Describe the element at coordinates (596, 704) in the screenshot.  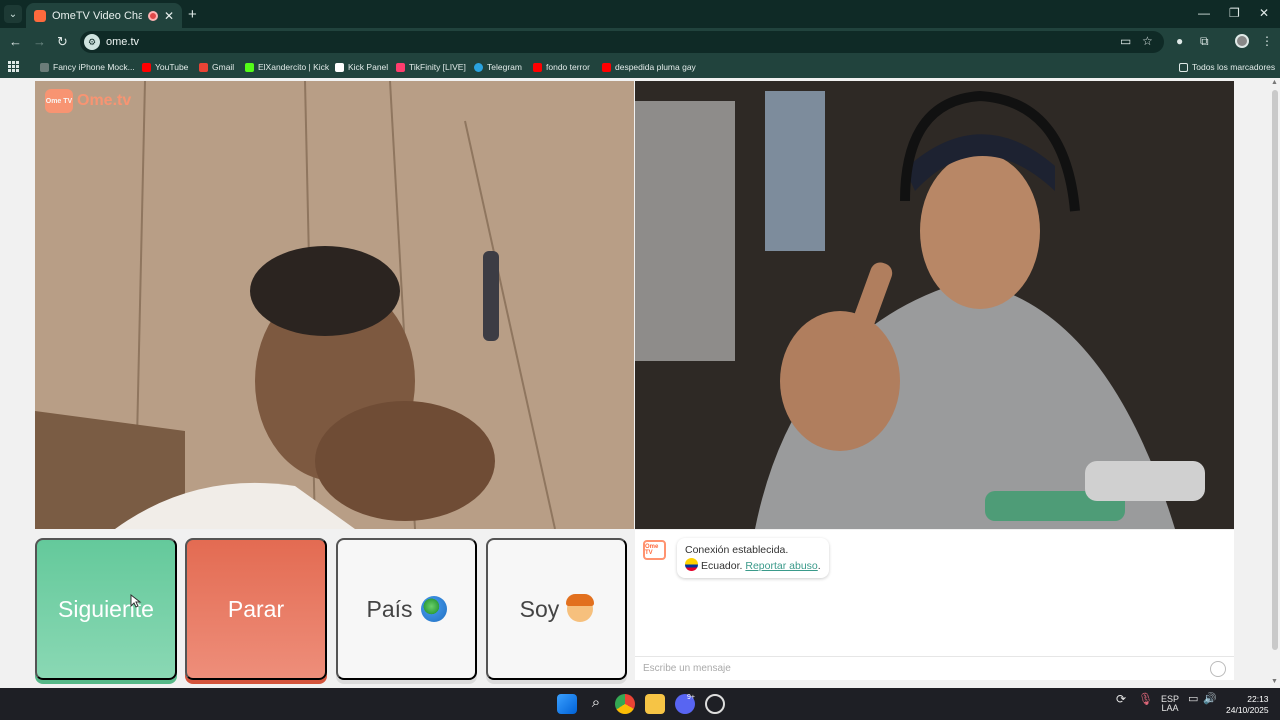
I see `search-icon: ⌕` at that location.